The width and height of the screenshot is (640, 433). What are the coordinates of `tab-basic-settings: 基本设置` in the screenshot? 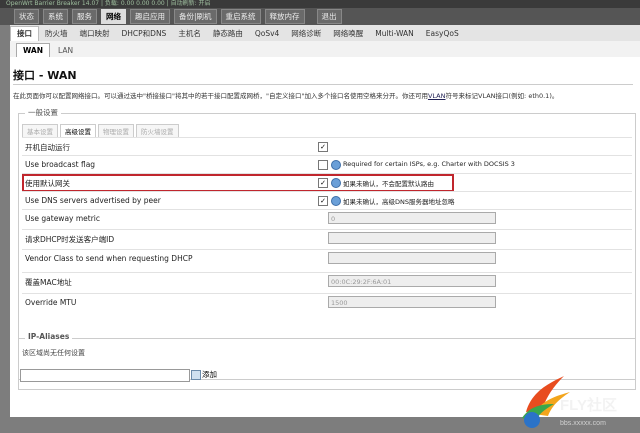 It's located at (40, 131).